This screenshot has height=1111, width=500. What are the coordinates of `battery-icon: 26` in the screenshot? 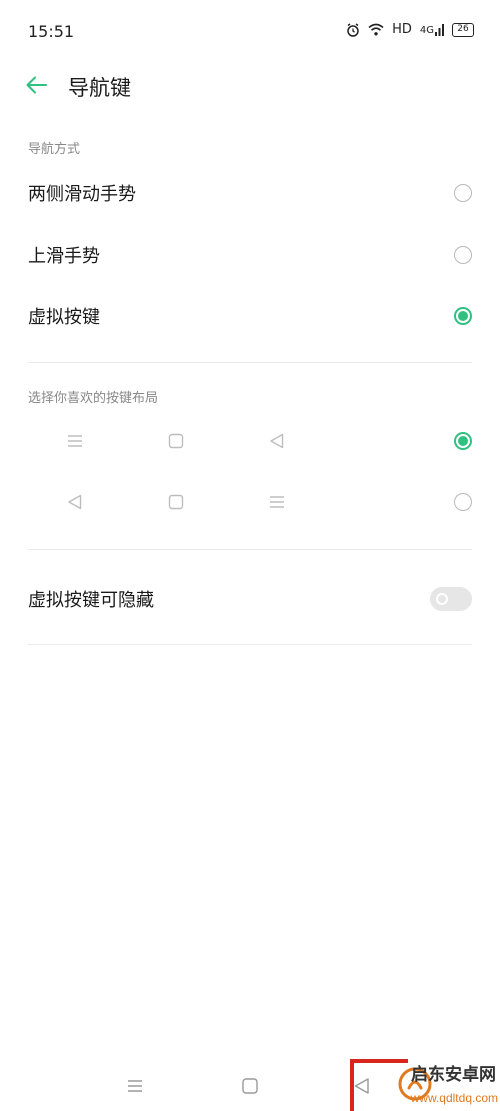 It's located at (463, 29).